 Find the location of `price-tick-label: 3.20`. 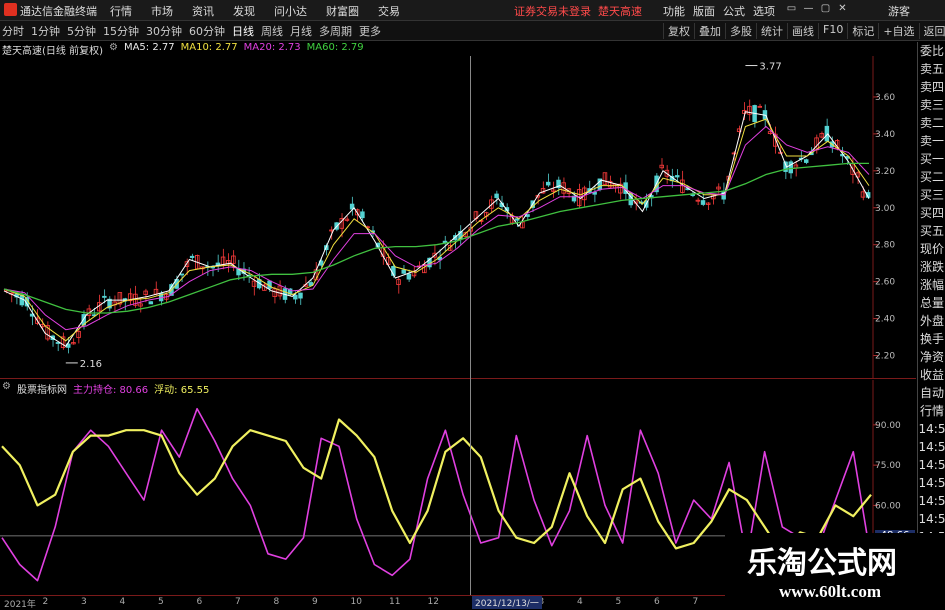

price-tick-label: 3.20 is located at coordinates (885, 172).